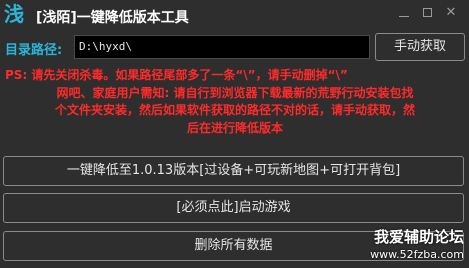 The height and width of the screenshot is (268, 469). I want to click on minimize-icon, so click(404, 16).